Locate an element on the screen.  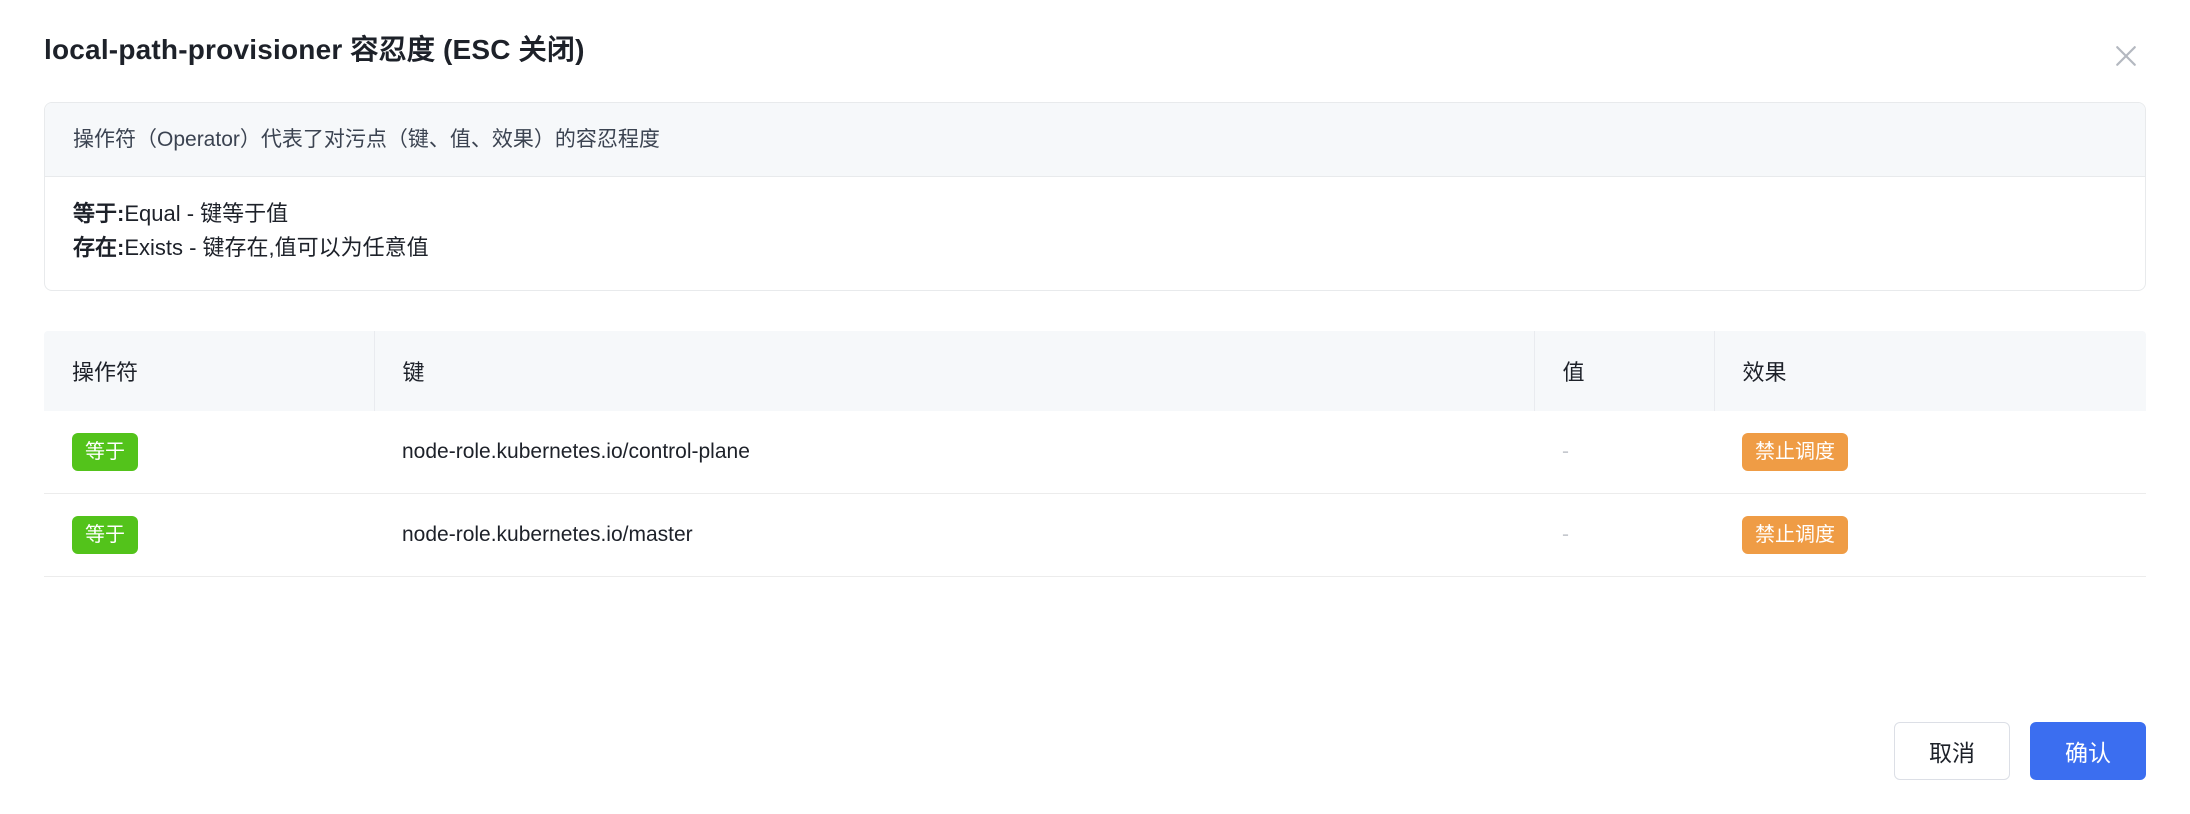
operator-term-equal: 等于: is located at coordinates (99, 214).